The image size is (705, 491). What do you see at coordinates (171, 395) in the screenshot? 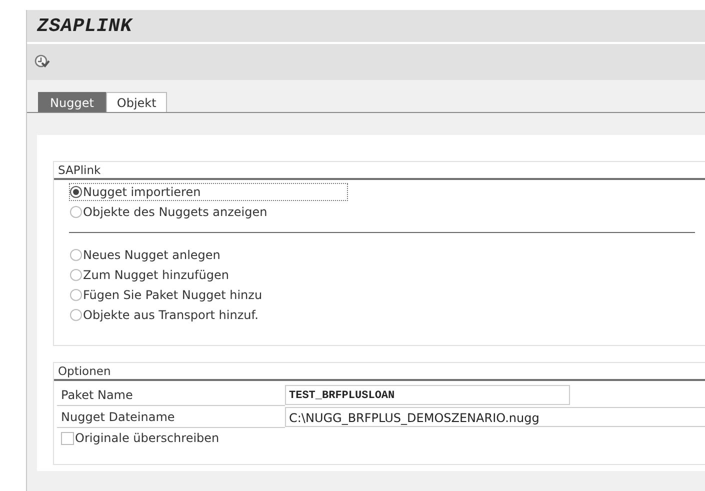
I see `field-label: Paket Name` at bounding box center [171, 395].